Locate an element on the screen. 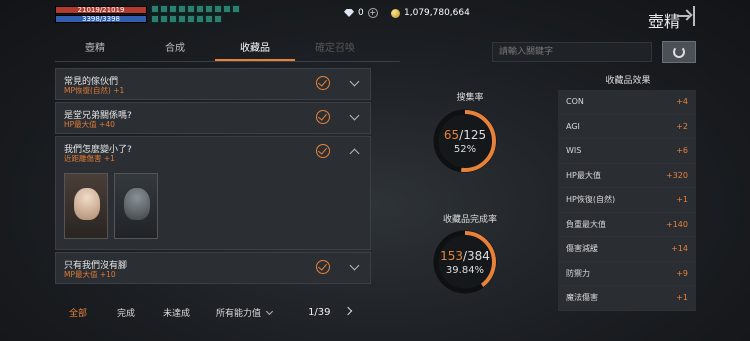  effect-value: +4 is located at coordinates (682, 102).